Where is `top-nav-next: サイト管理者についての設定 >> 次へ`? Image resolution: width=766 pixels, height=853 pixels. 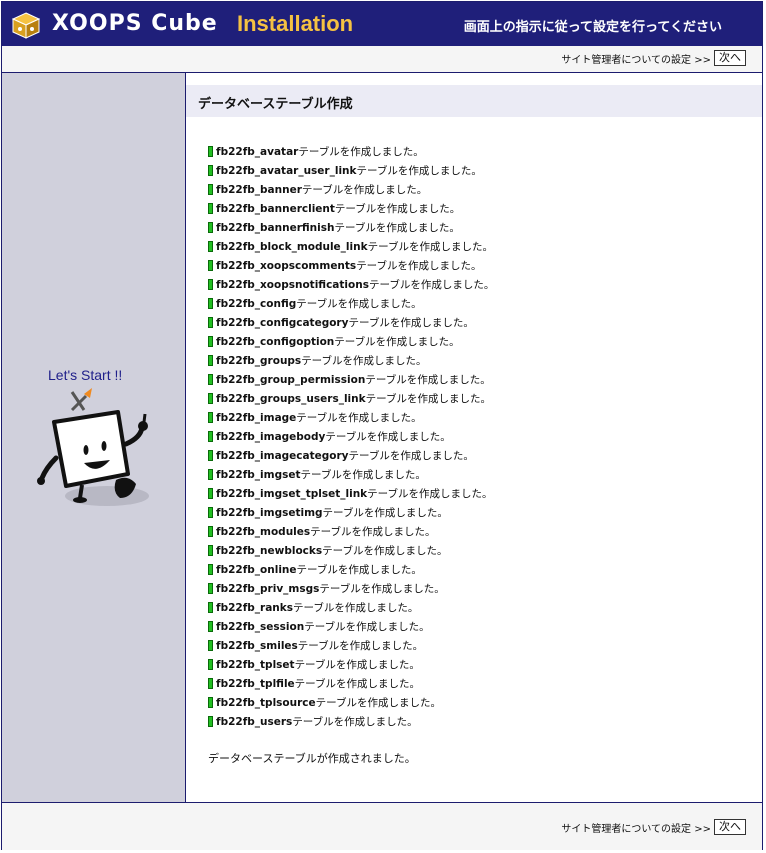
top-nav-next: サイト管理者についての設定 >> 次へ is located at coordinates (653, 58).